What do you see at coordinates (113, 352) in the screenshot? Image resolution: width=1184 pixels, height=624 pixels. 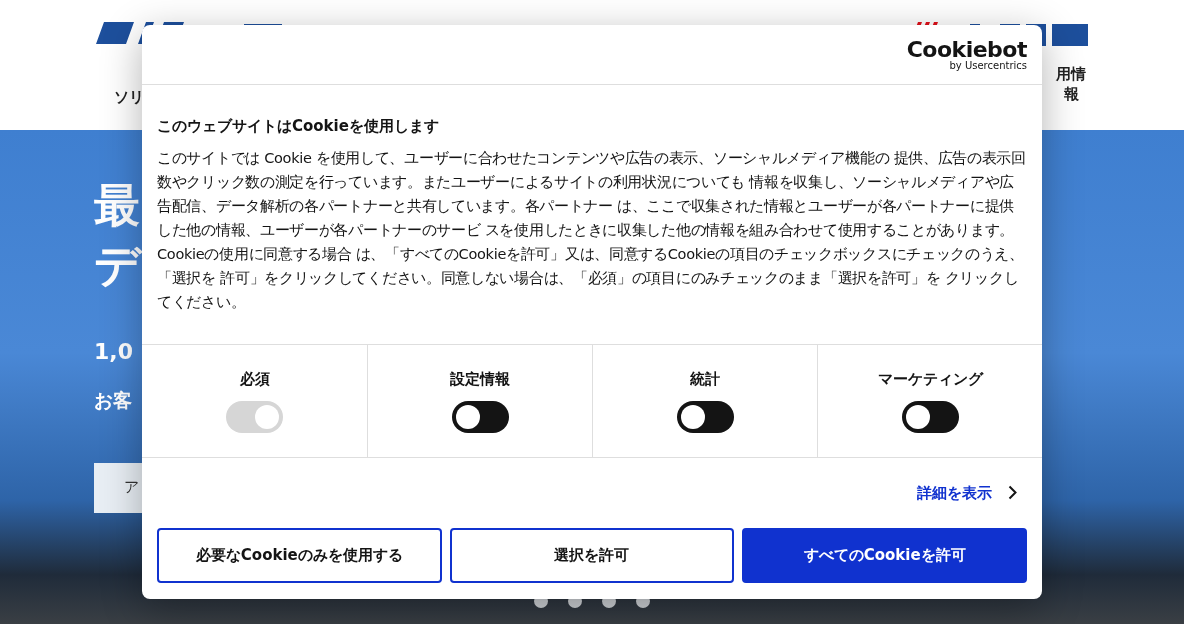 I see `hero-subtitle: 1,0` at bounding box center [113, 352].